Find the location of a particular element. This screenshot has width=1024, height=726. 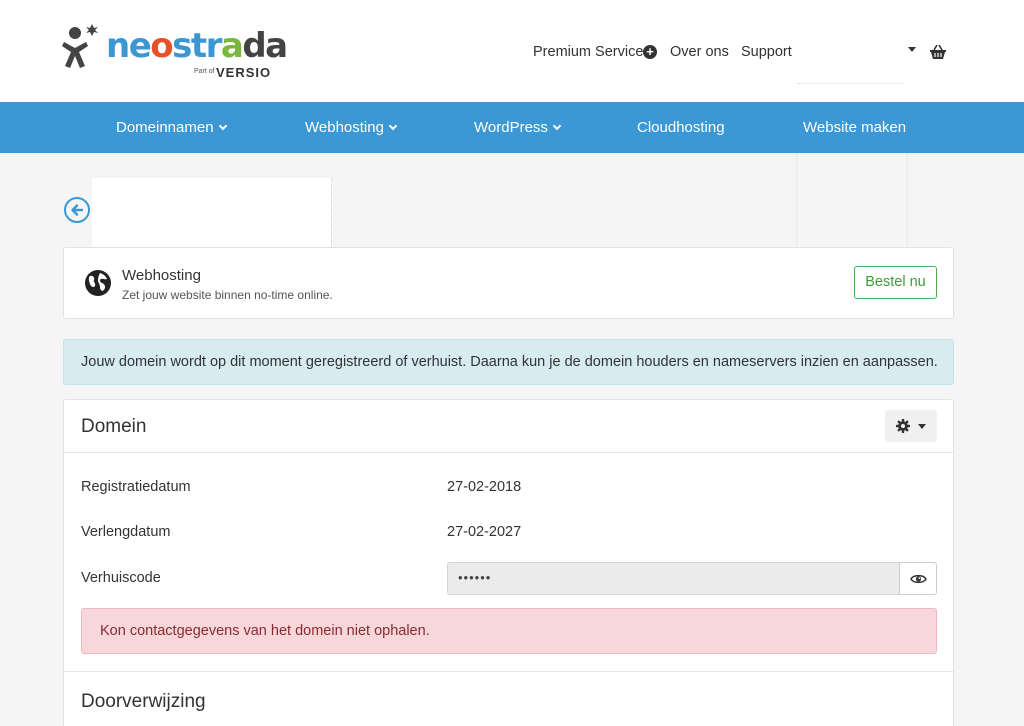

domain-panel-title: Domein is located at coordinates (114, 426).